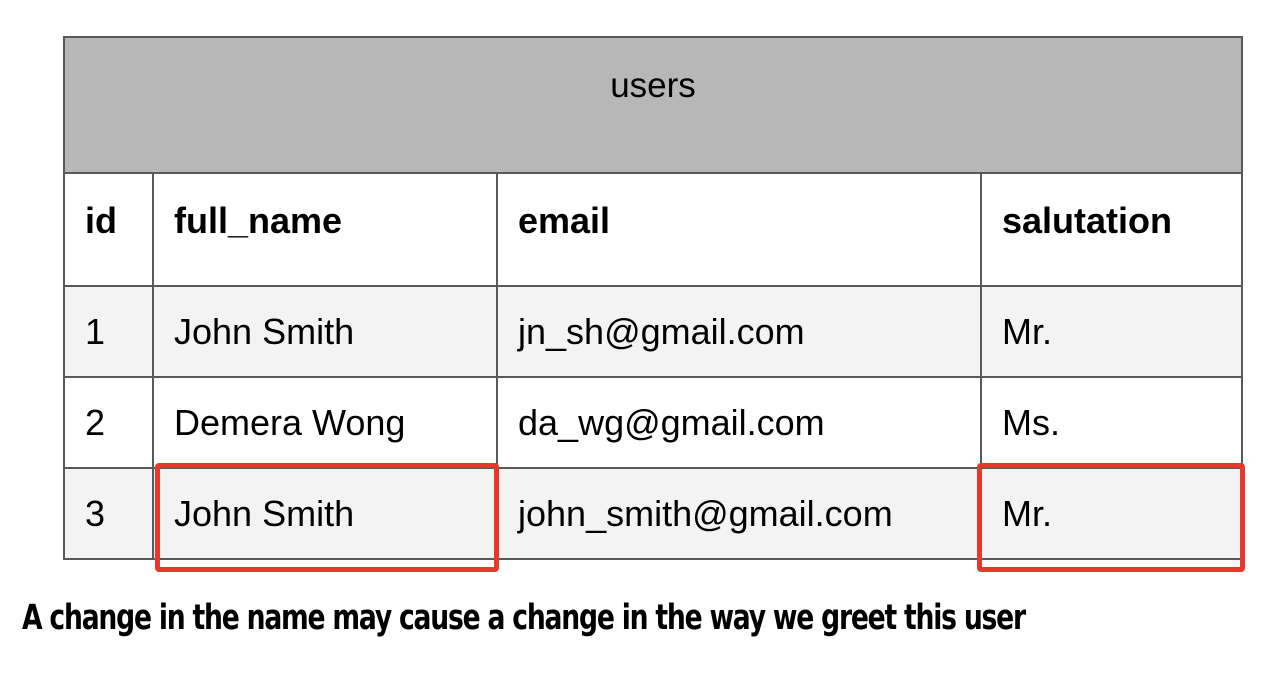 The width and height of the screenshot is (1282, 684). What do you see at coordinates (1111, 229) in the screenshot?
I see `column-header-salutation: salutation` at bounding box center [1111, 229].